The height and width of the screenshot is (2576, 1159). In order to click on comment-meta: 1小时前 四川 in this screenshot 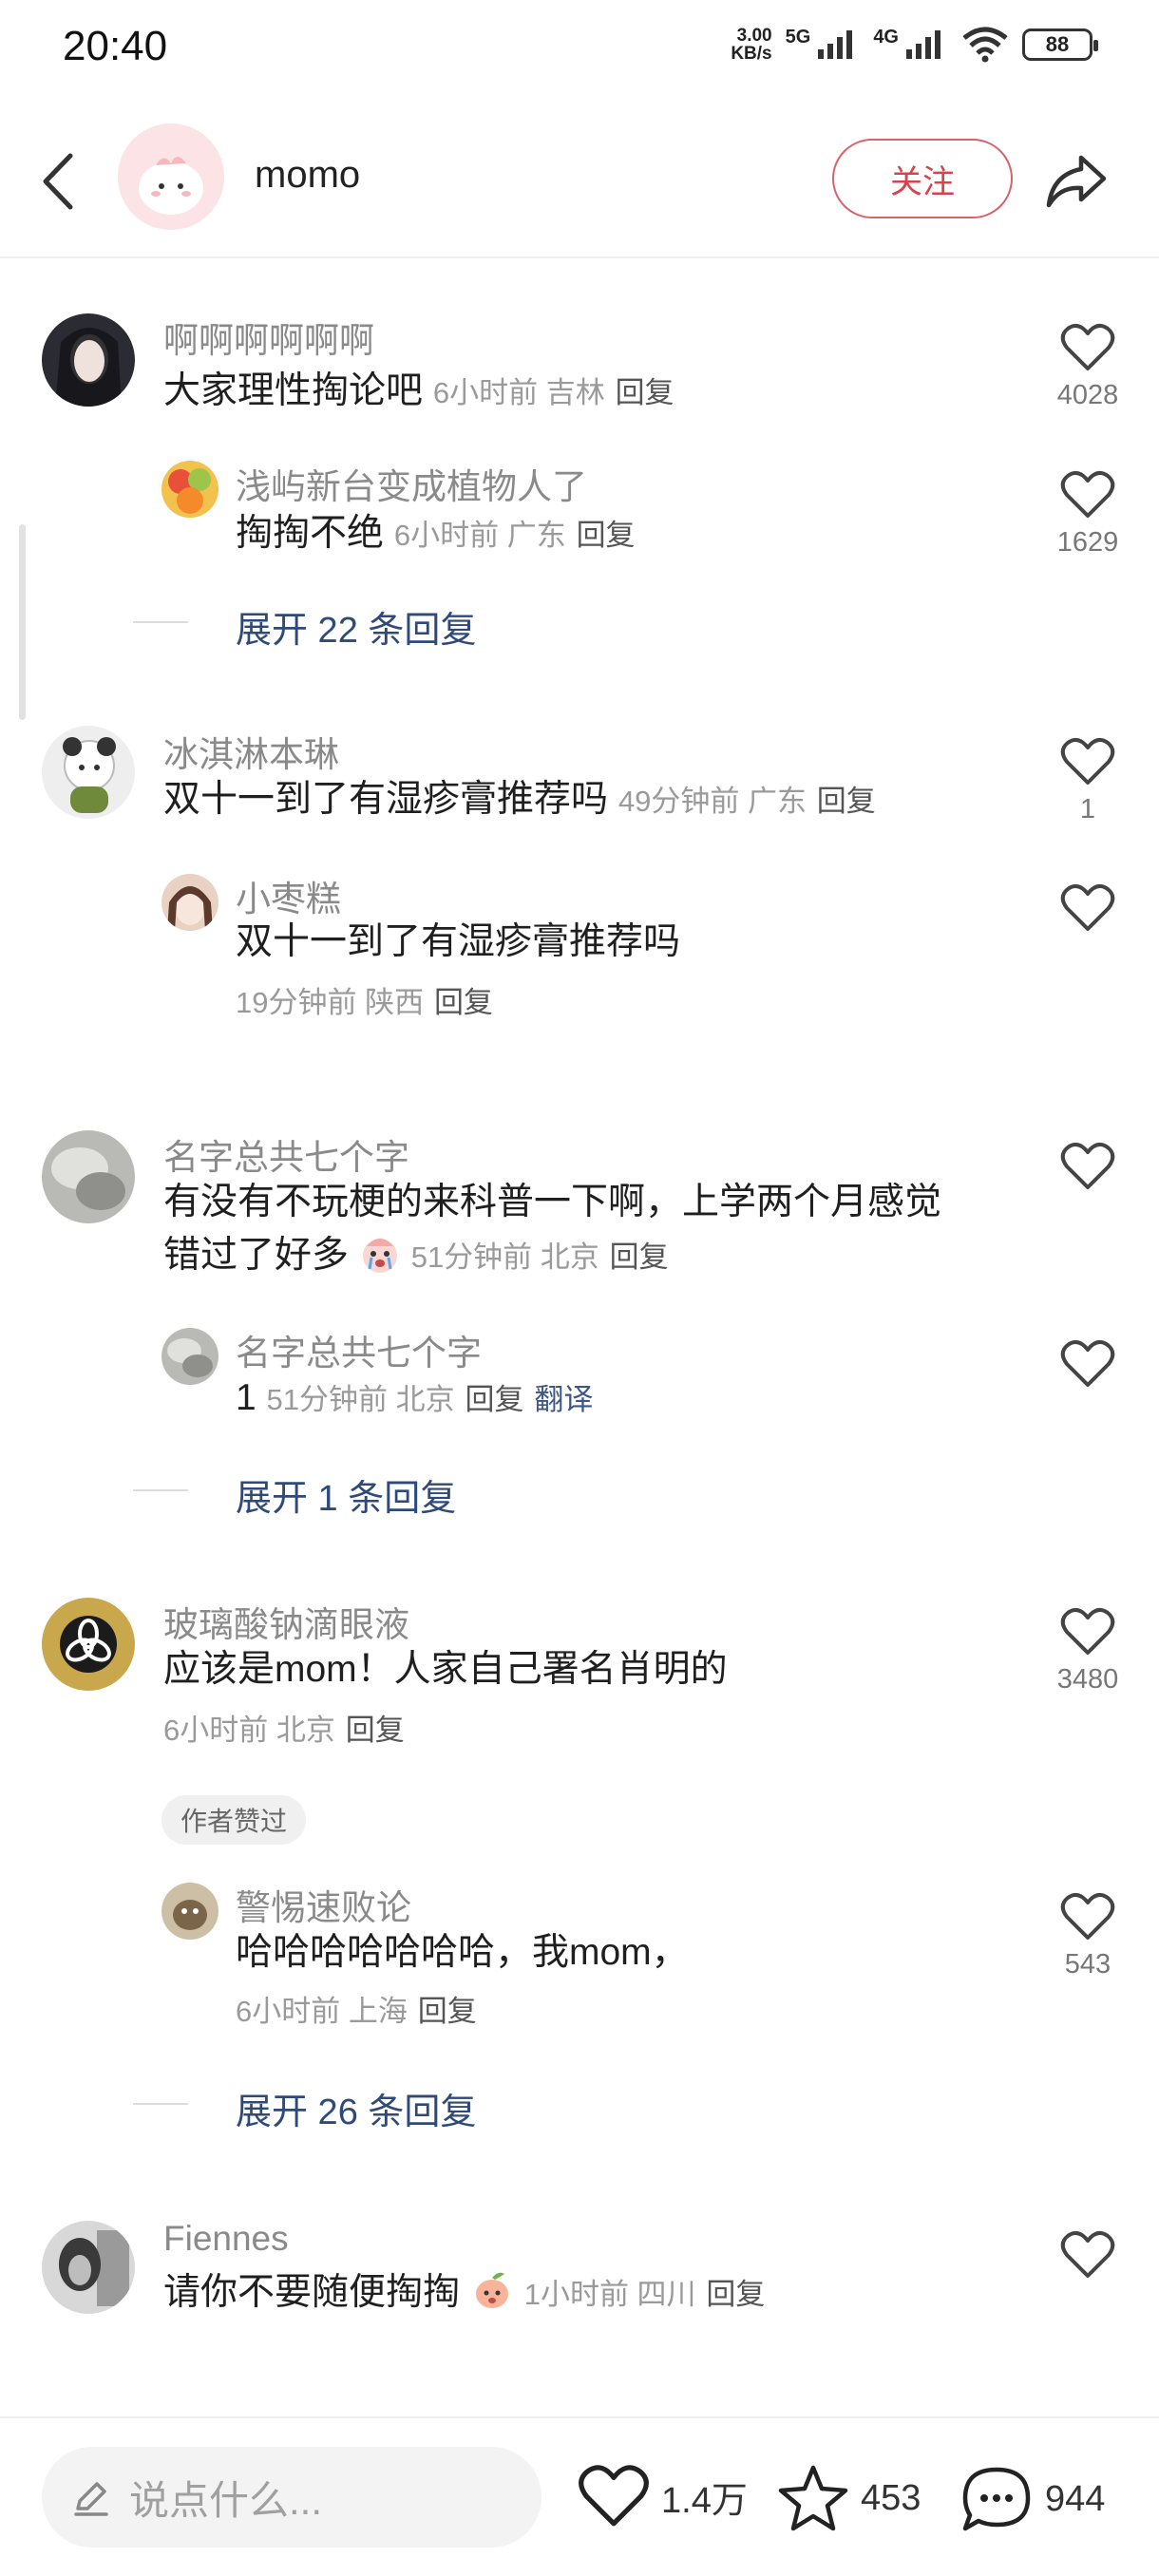, I will do `click(609, 2294)`.